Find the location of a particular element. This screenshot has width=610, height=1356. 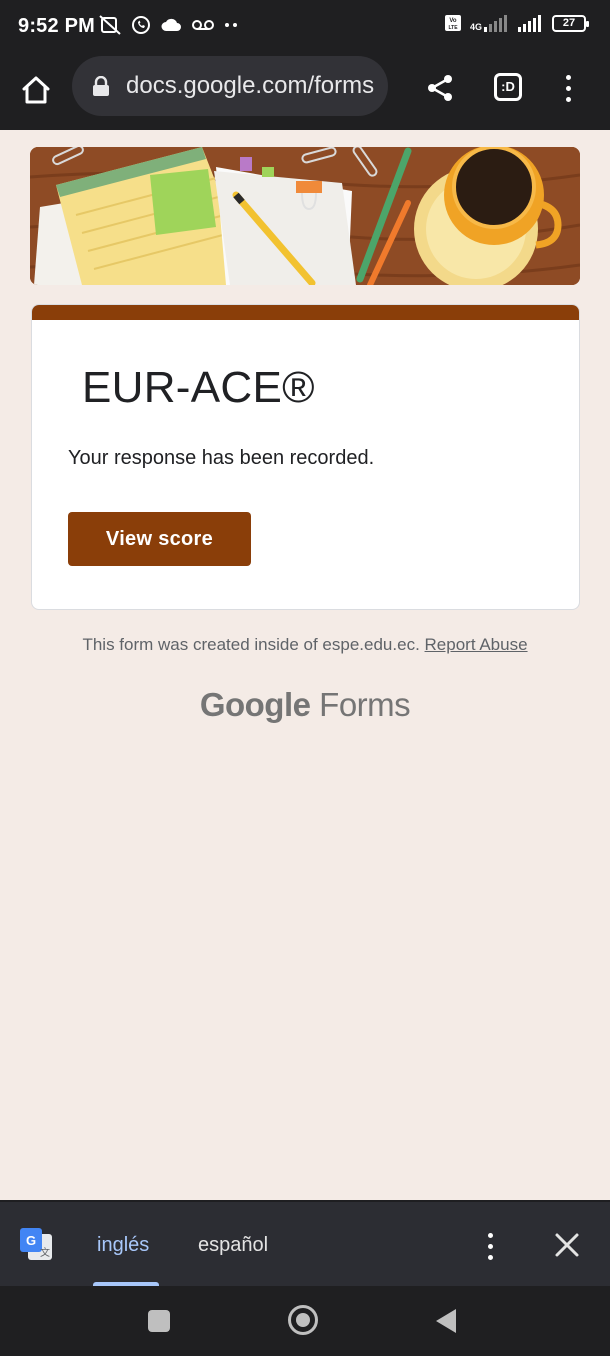

url-bar: docs.google.com/forms is located at coordinates (230, 86).